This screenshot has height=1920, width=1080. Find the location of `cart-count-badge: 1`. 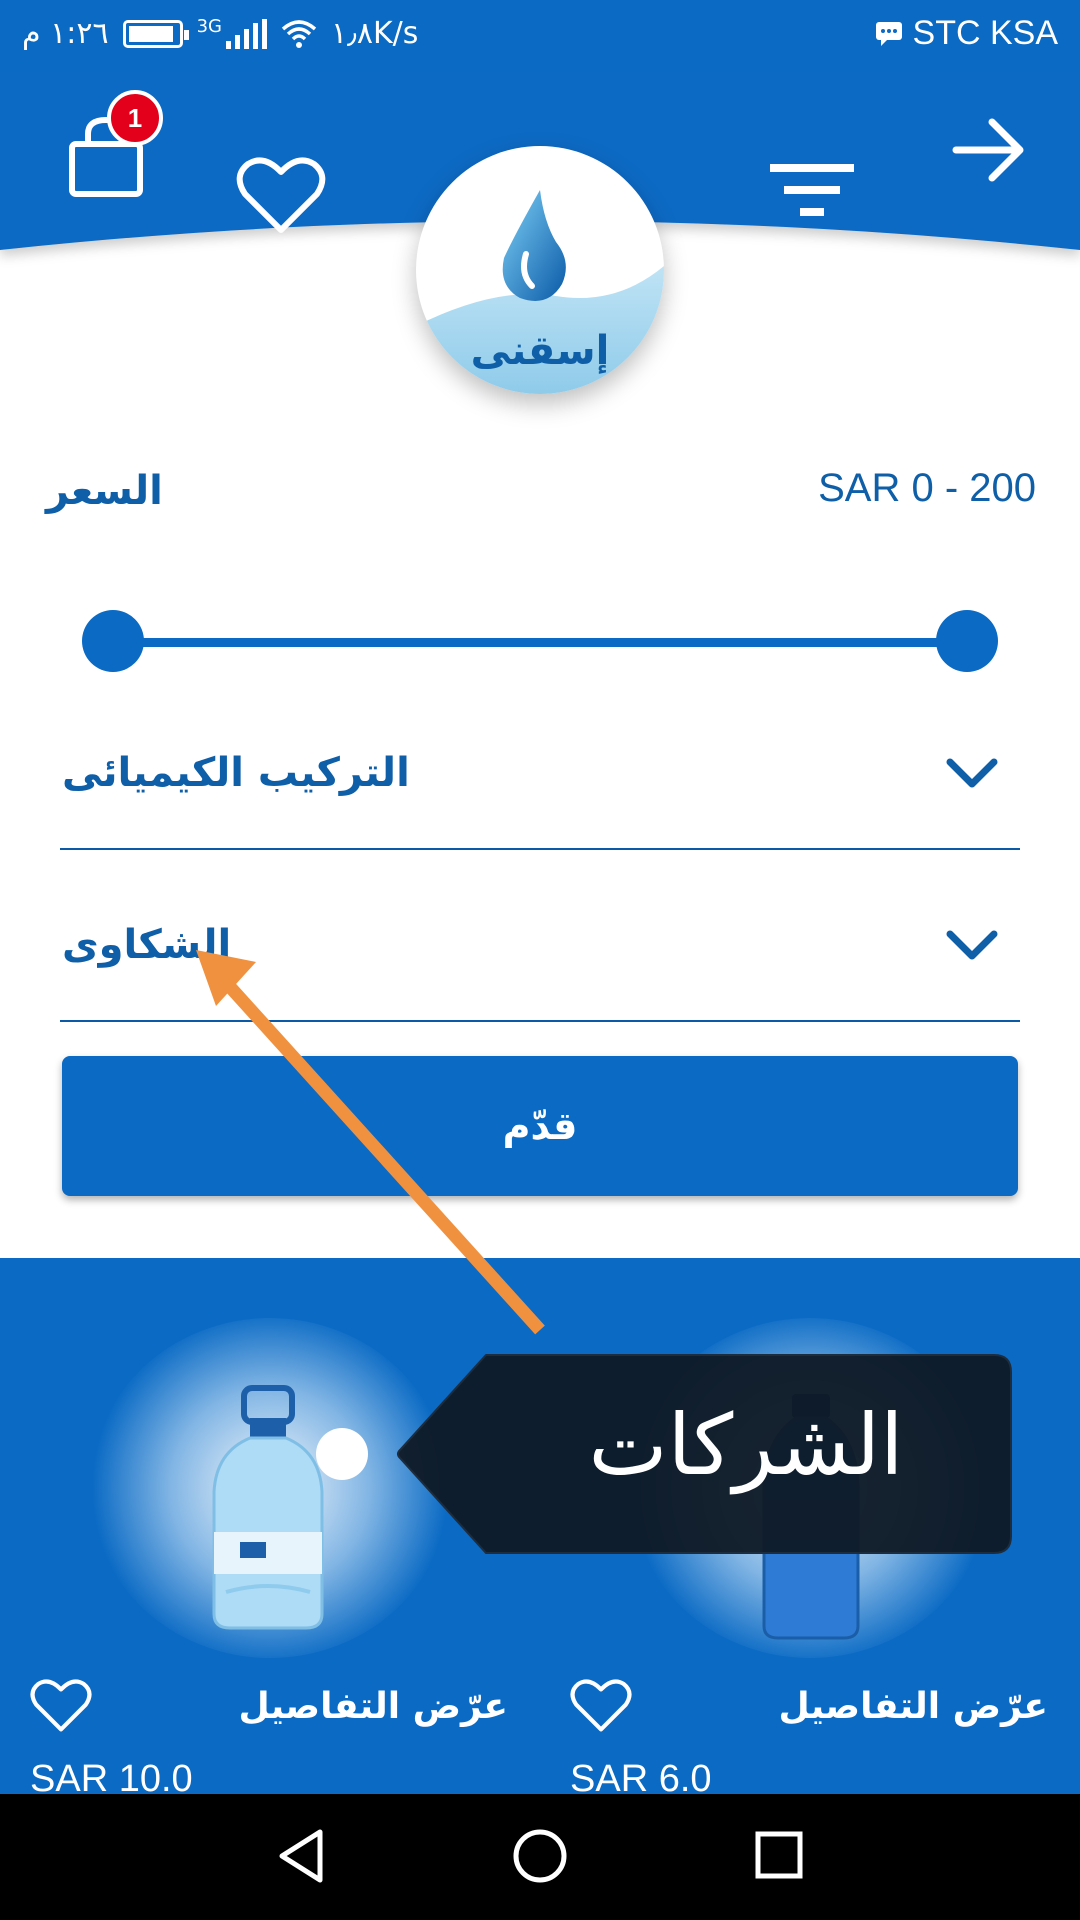

cart-count-badge: 1 is located at coordinates (135, 118).